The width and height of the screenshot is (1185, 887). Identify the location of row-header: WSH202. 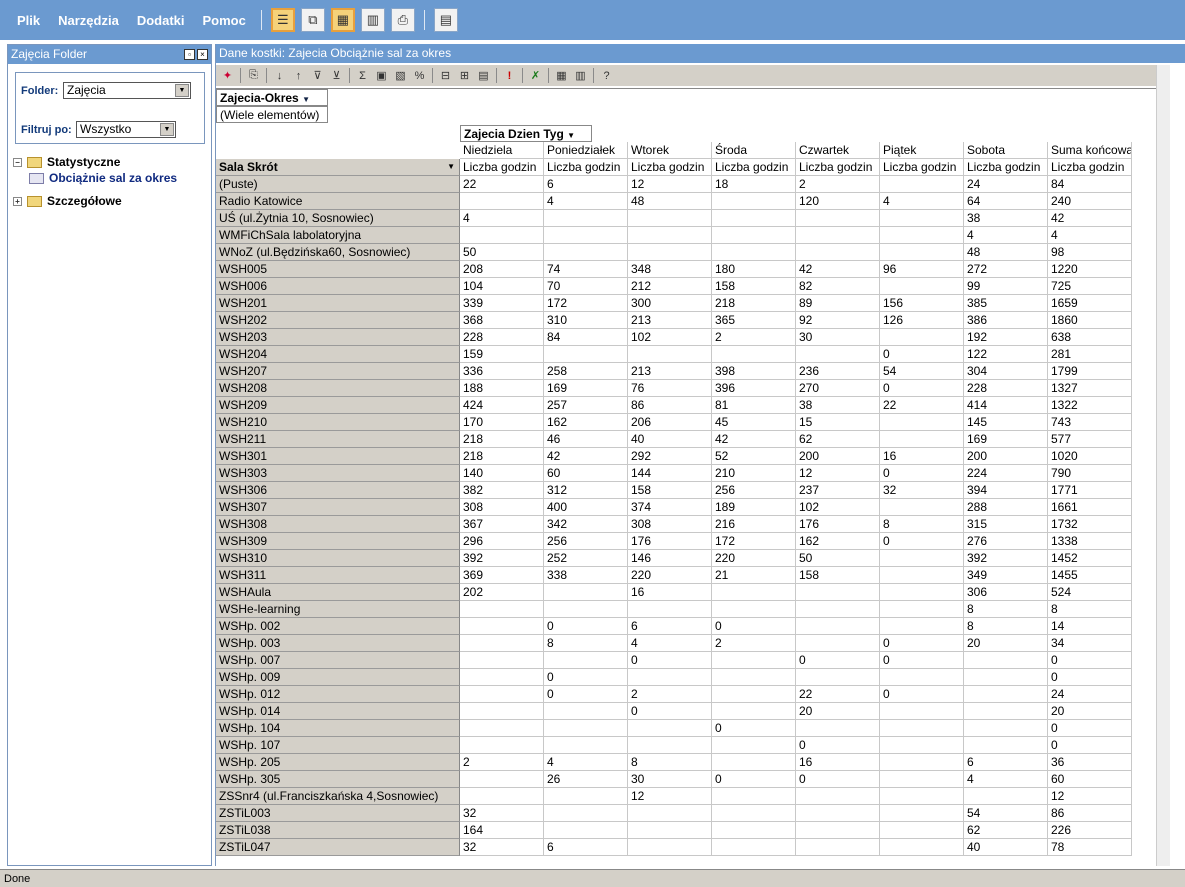
(338, 320).